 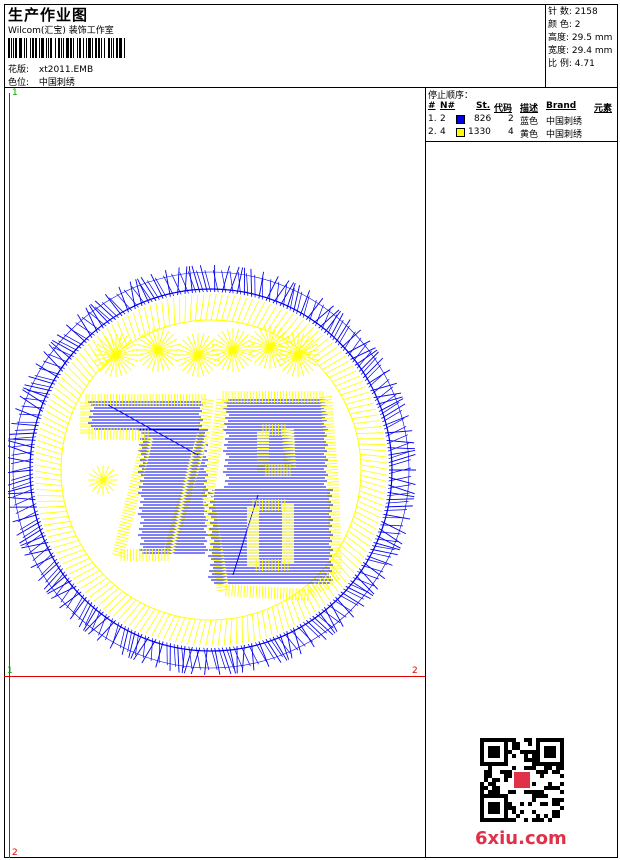 I want to click on colors-row: 颜 色: 2, so click(x=564, y=25).